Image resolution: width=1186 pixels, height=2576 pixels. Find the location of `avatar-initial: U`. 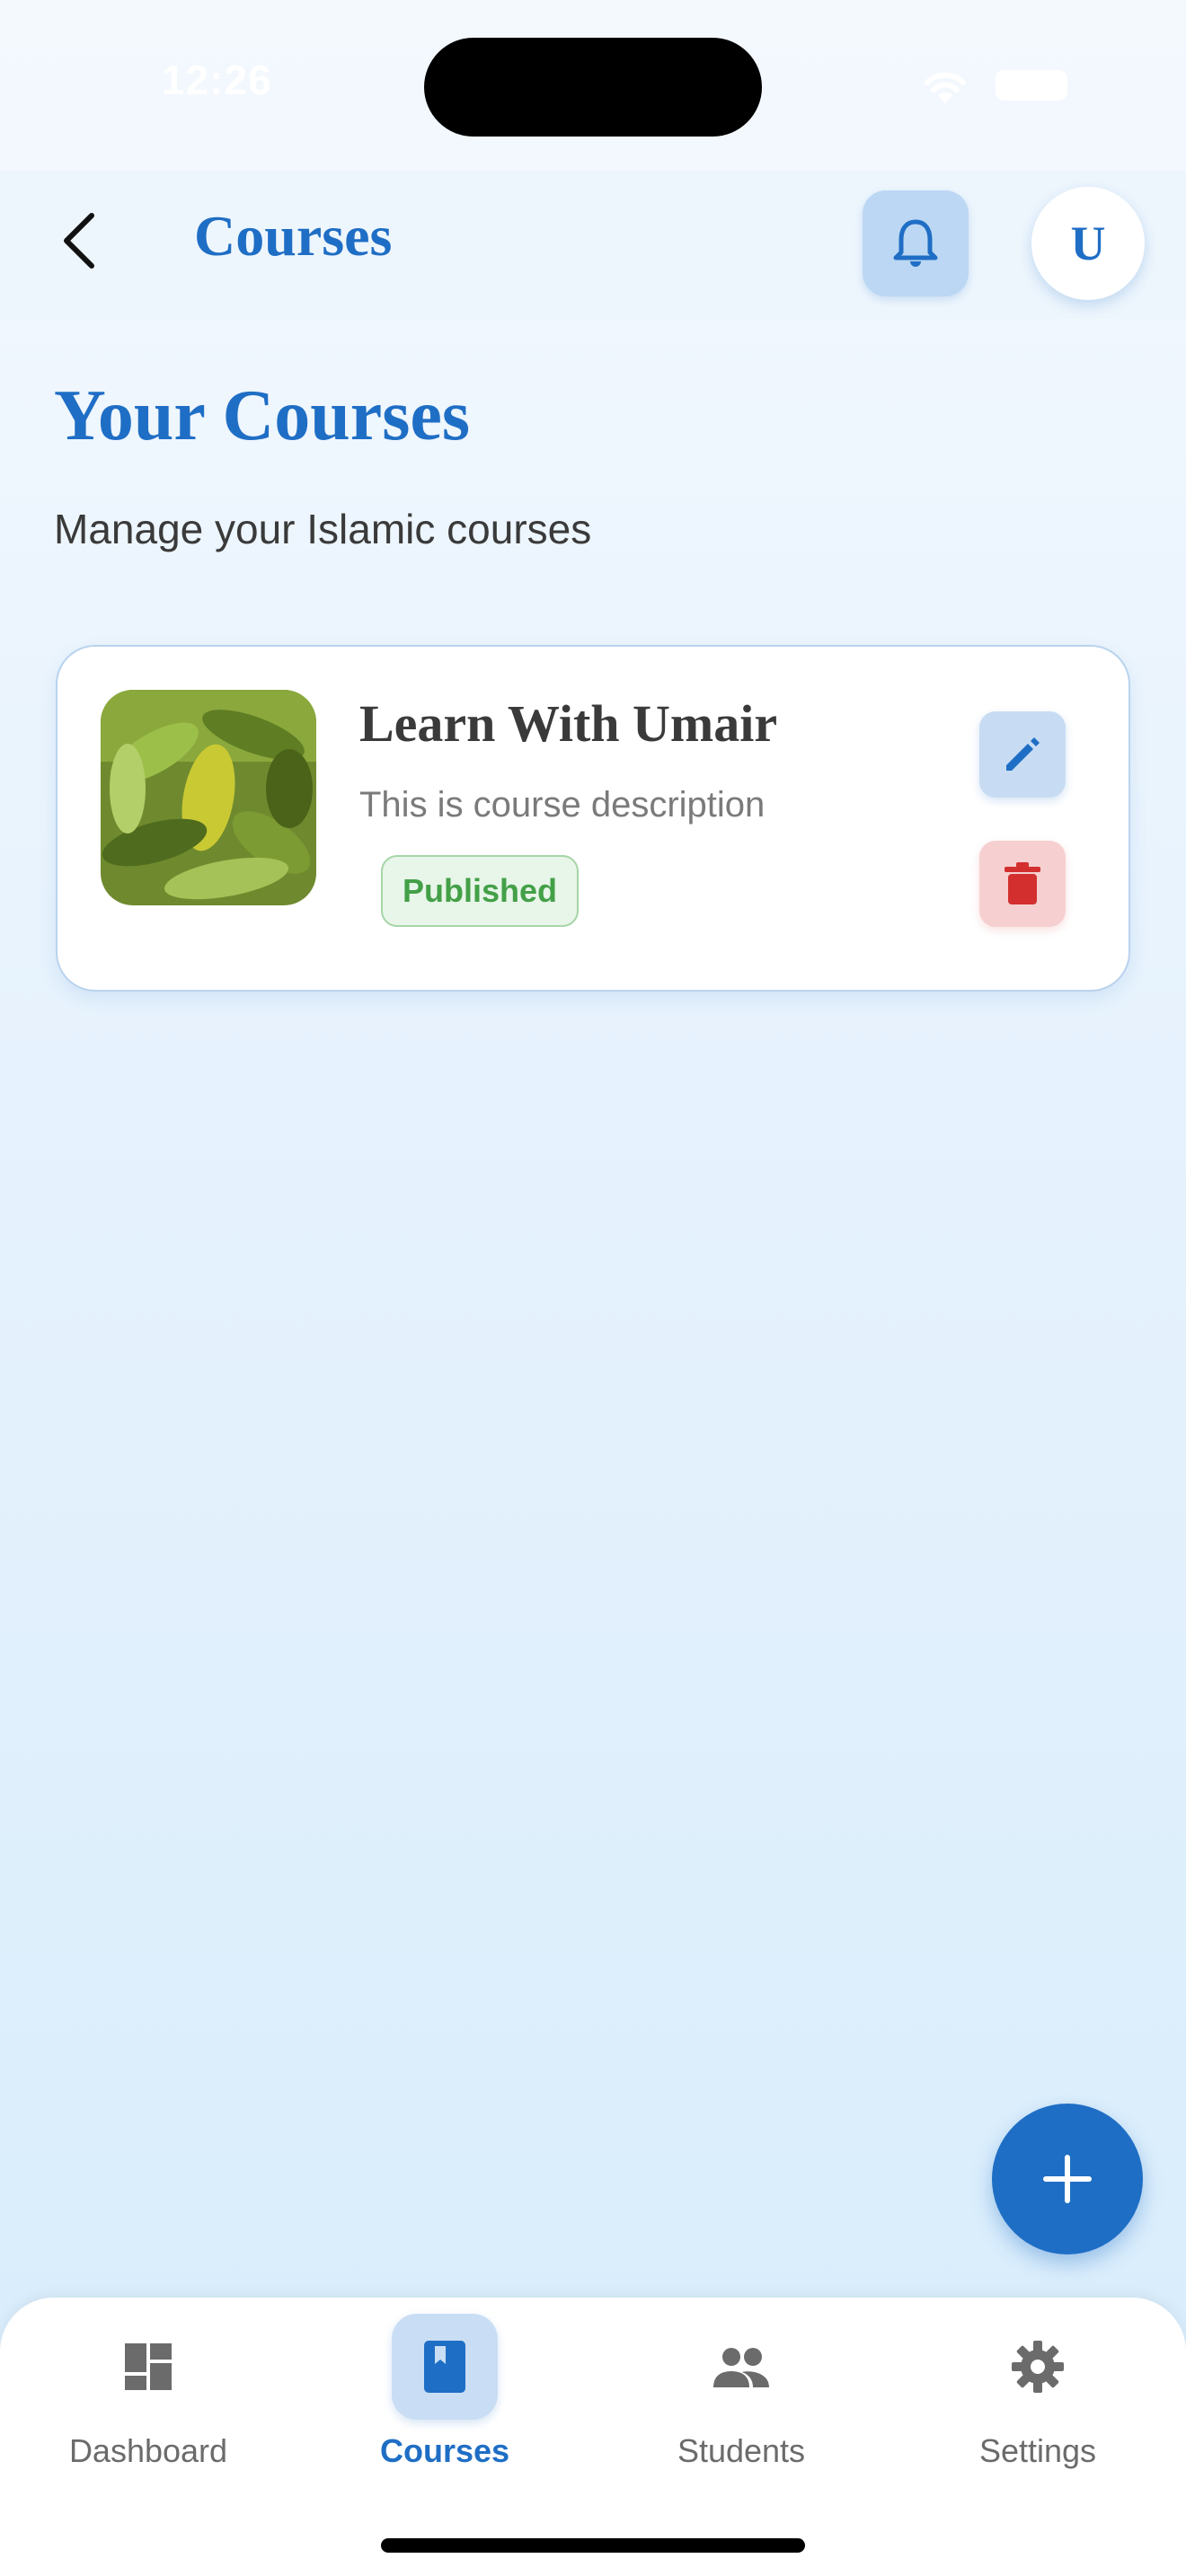

avatar-initial: U is located at coordinates (1088, 243).